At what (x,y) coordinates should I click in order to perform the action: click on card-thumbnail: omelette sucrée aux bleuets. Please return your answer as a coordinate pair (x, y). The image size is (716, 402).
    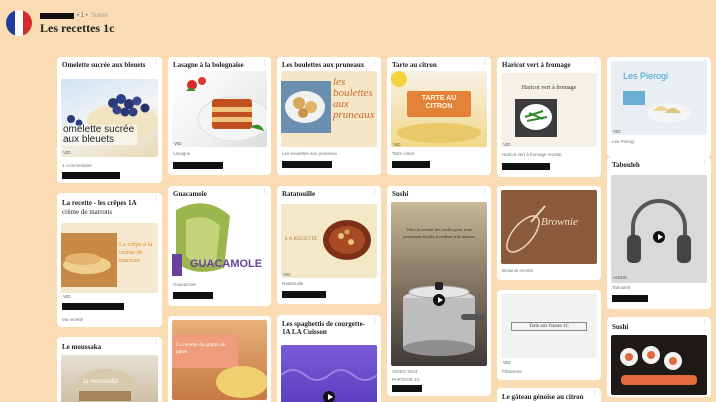
    Looking at the image, I should click on (109, 118).